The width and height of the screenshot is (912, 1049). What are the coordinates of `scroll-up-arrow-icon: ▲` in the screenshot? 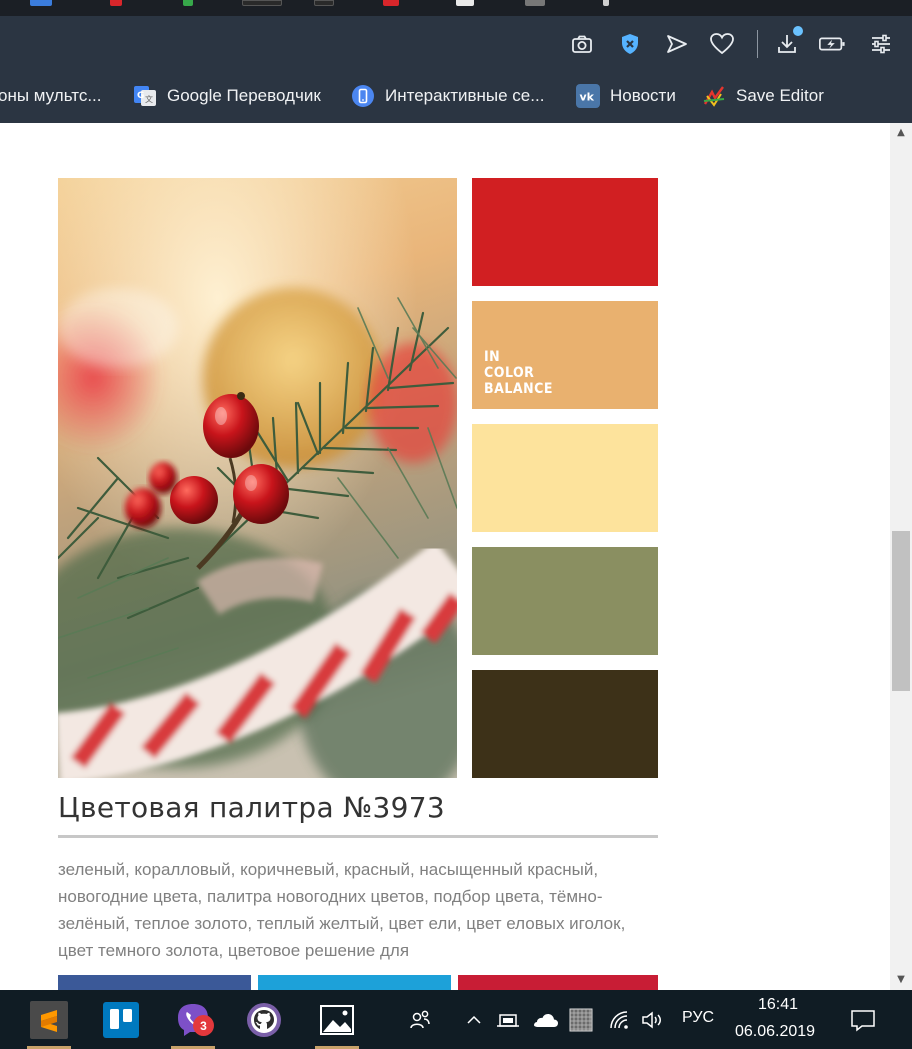 It's located at (901, 134).